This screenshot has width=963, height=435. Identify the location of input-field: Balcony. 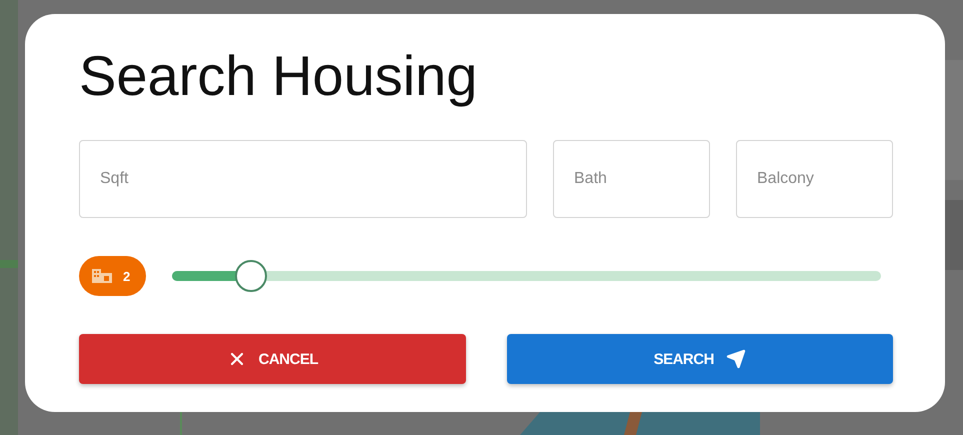
(814, 179).